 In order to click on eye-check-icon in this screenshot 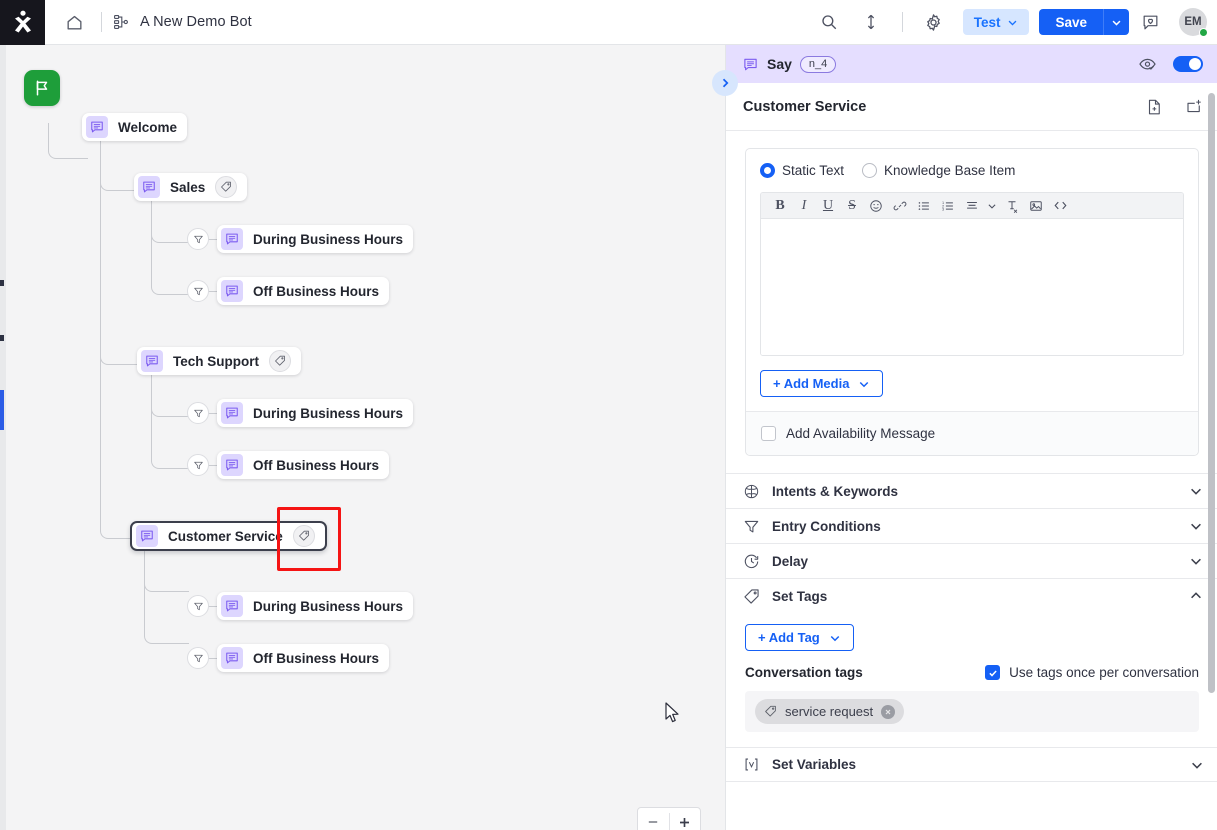, I will do `click(1147, 64)`.